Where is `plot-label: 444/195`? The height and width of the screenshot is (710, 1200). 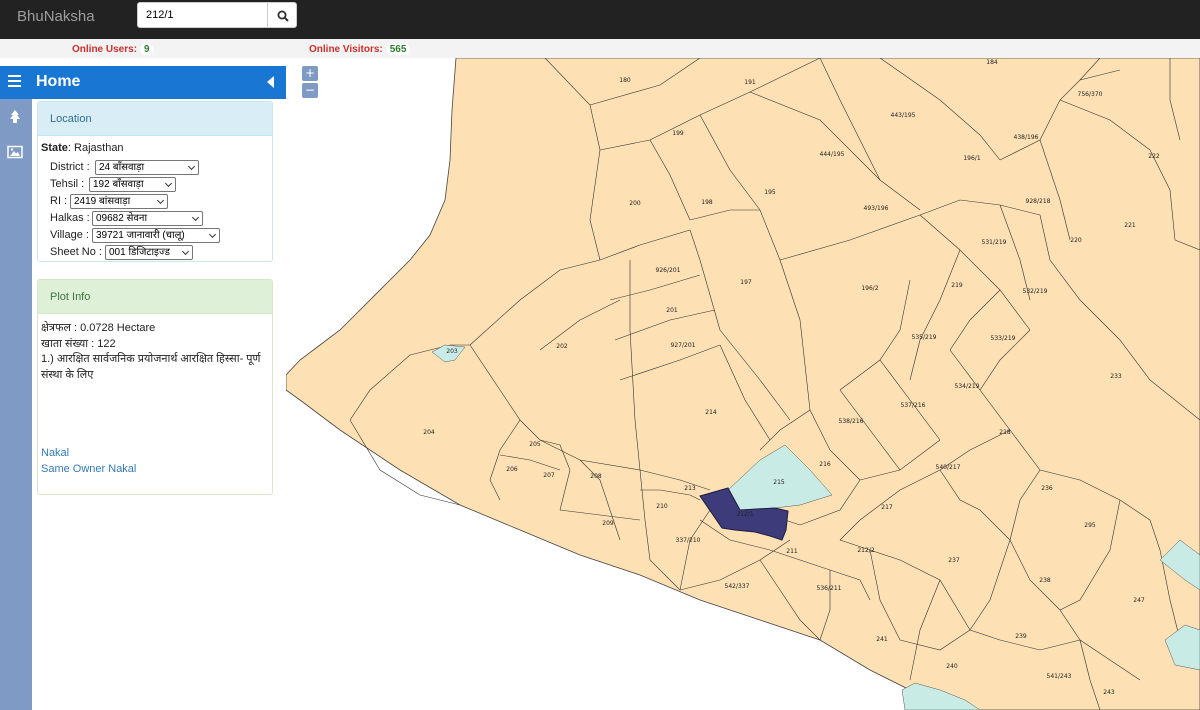
plot-label: 444/195 is located at coordinates (832, 154).